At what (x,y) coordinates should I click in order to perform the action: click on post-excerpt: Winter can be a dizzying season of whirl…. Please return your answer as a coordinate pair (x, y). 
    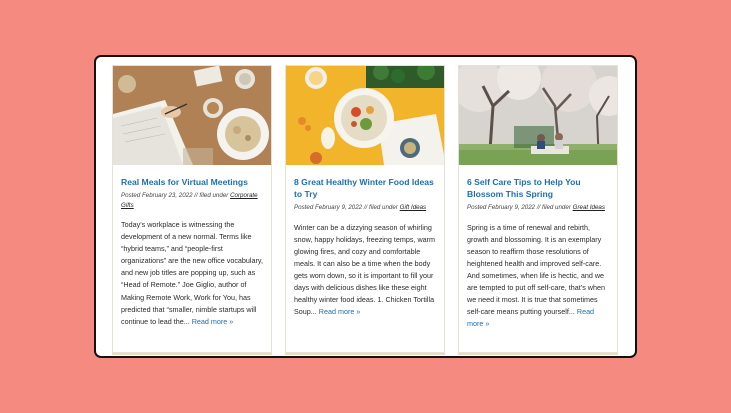
    Looking at the image, I should click on (365, 270).